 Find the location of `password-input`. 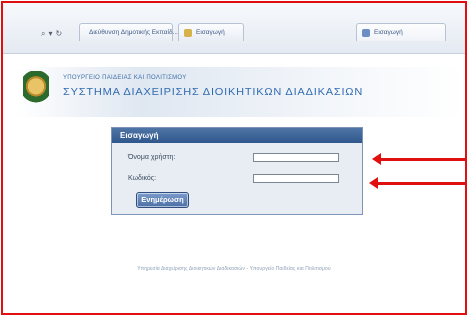

password-input is located at coordinates (296, 178).